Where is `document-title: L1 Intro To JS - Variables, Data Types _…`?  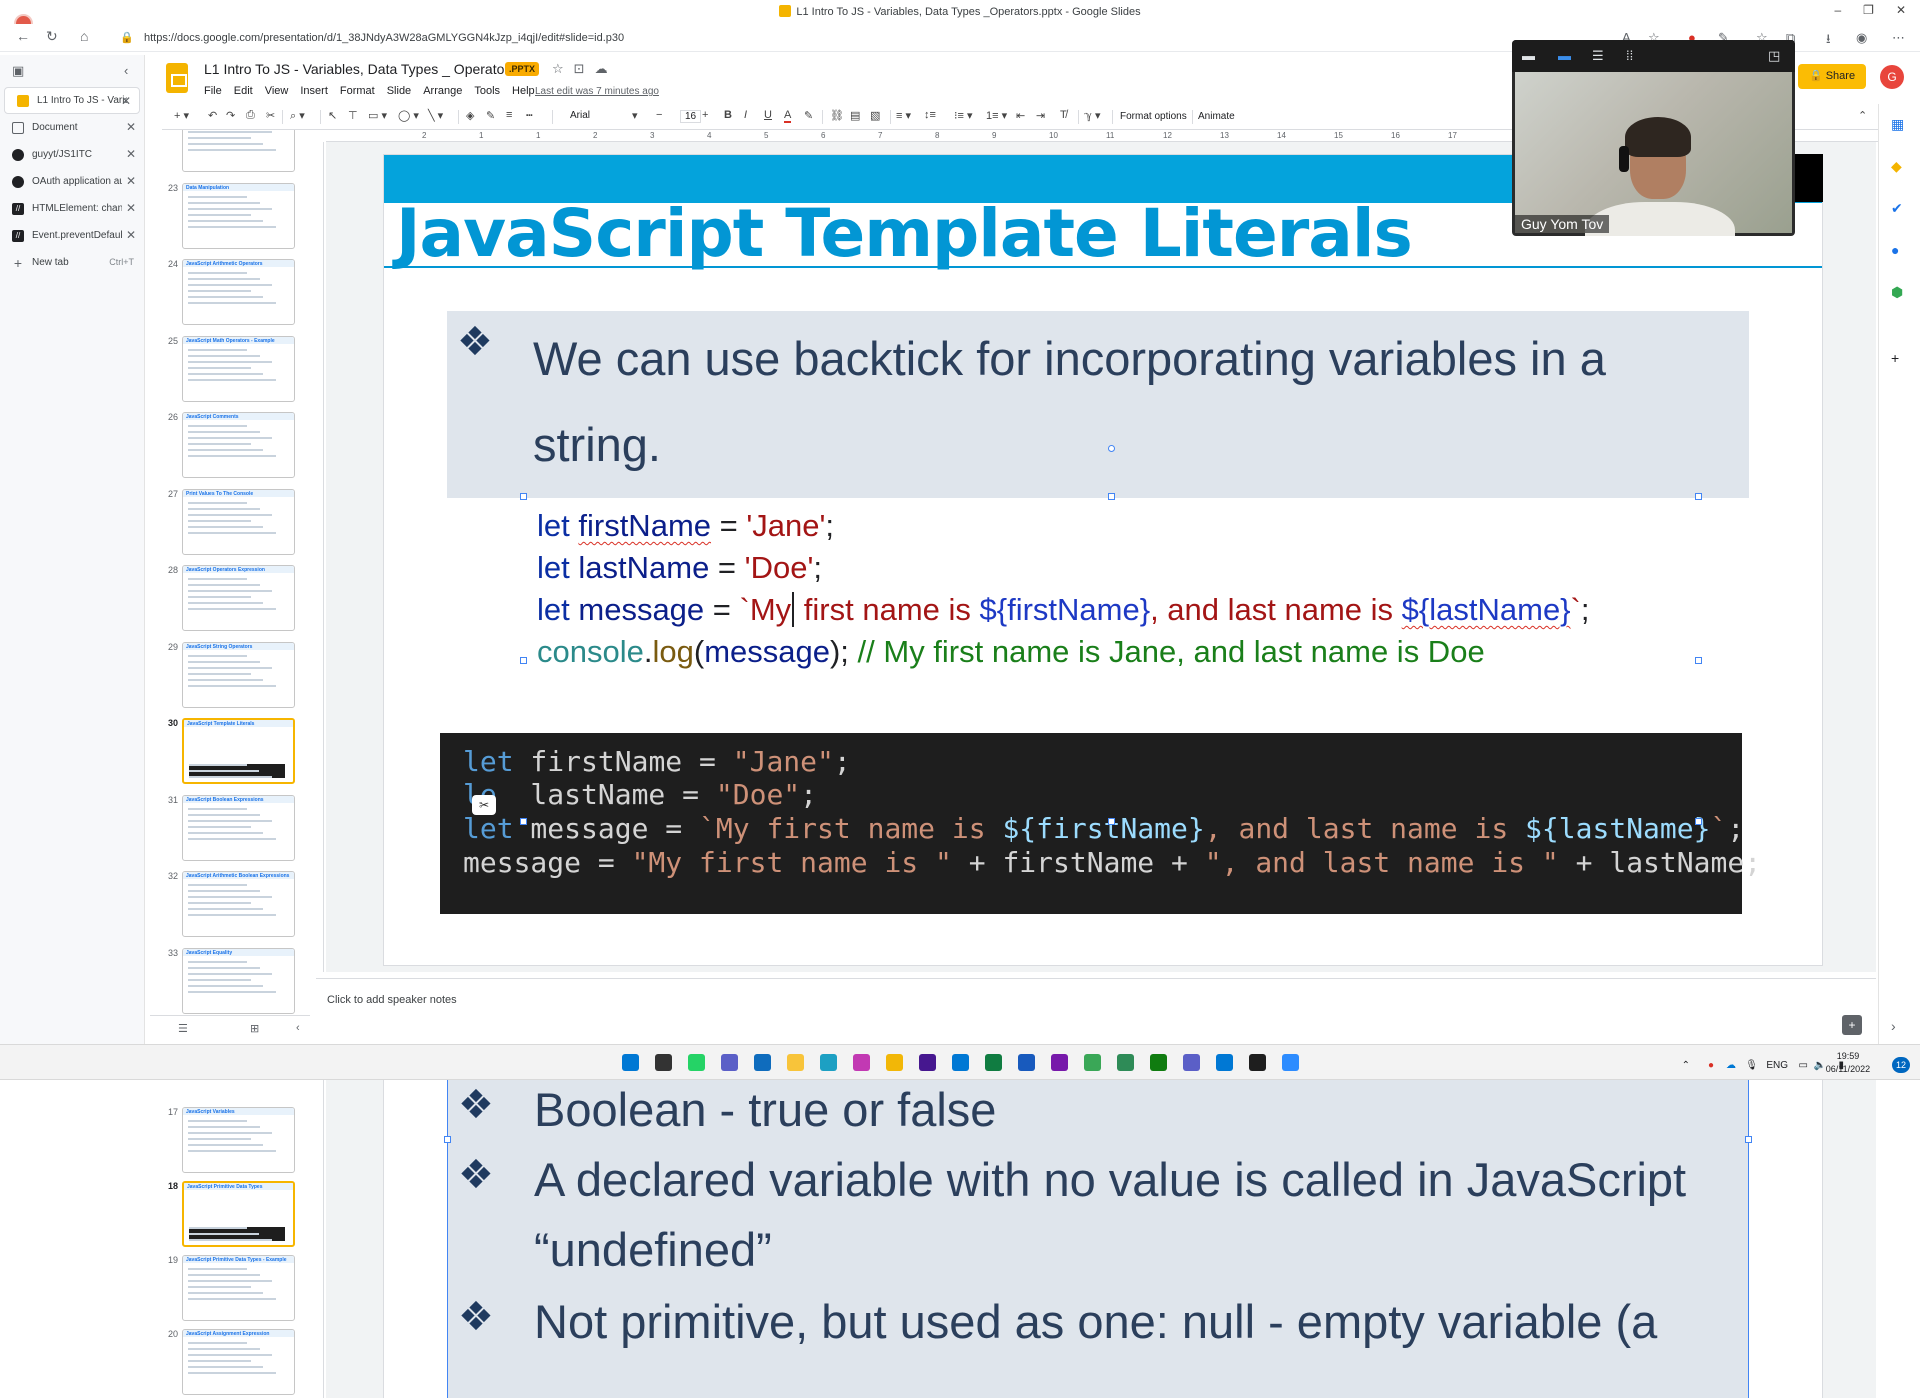
document-title: L1 Intro To JS - Variables, Data Types _… is located at coordinates (360, 69).